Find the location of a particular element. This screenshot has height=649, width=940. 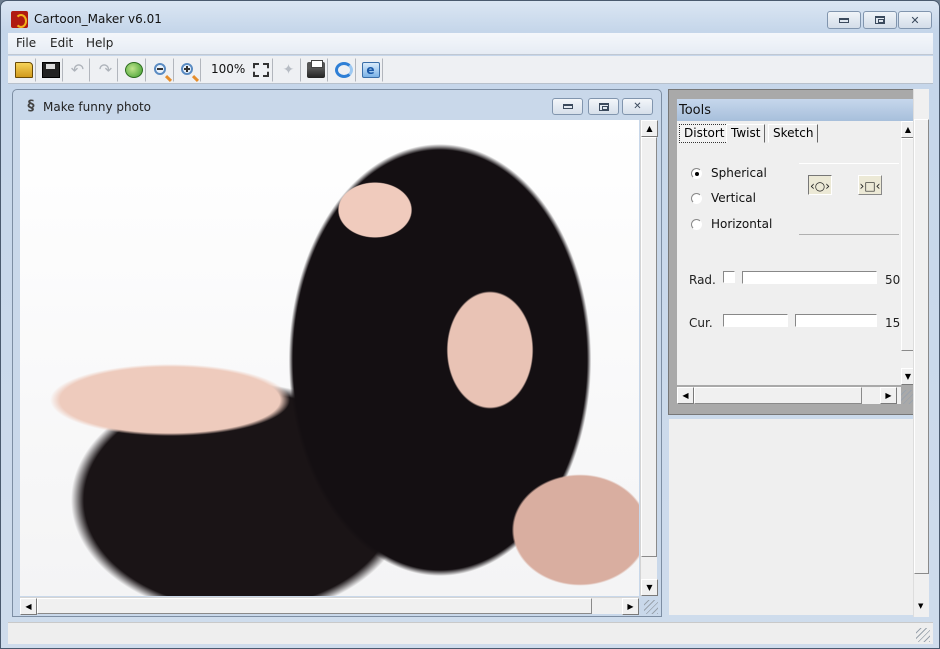

shape-options: ‹○› ›□‹ is located at coordinates (849, 199).